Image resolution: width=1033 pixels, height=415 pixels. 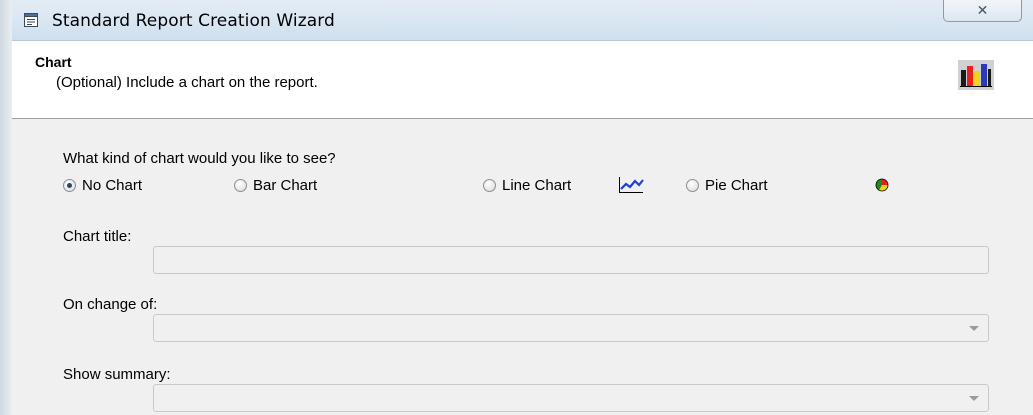 What do you see at coordinates (537, 185) in the screenshot?
I see `line-chart-label: Line Chart` at bounding box center [537, 185].